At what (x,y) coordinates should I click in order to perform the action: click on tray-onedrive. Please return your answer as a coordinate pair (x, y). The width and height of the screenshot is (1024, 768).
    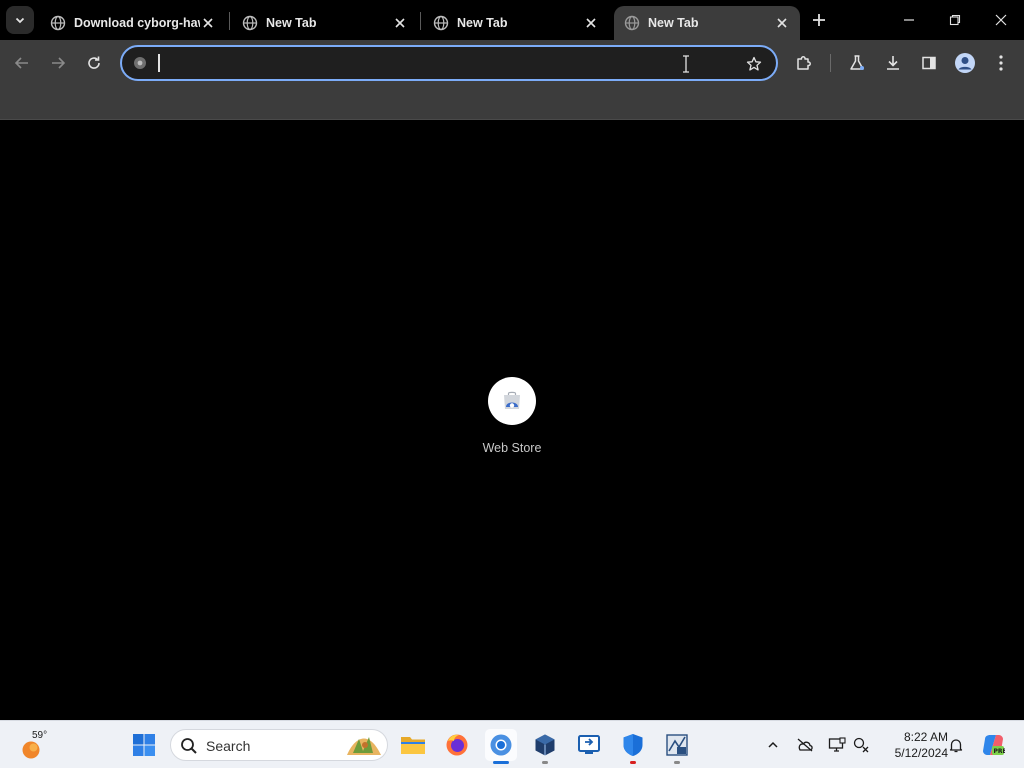
    Looking at the image, I should click on (805, 745).